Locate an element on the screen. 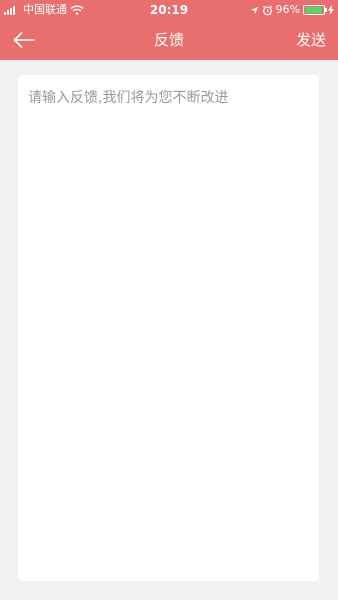 The width and height of the screenshot is (338, 600). app-header: 中国联通 20:19 96% 反馈 发送 is located at coordinates (169, 30).